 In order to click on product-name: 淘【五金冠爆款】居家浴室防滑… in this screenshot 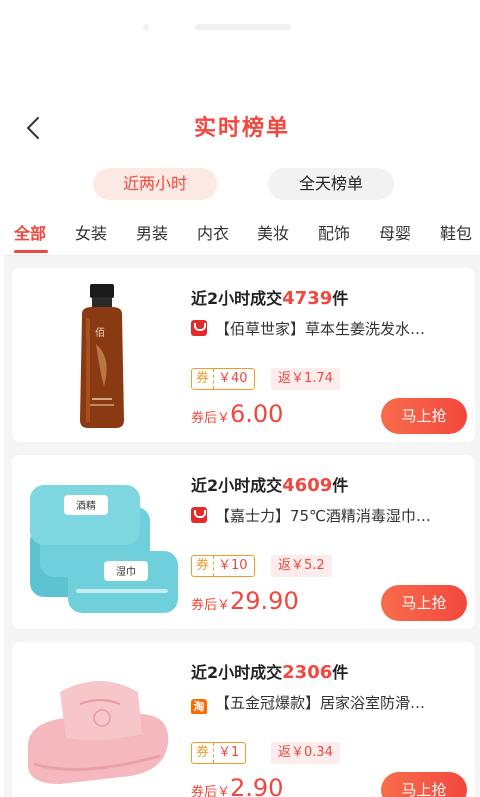, I will do `click(326, 703)`.